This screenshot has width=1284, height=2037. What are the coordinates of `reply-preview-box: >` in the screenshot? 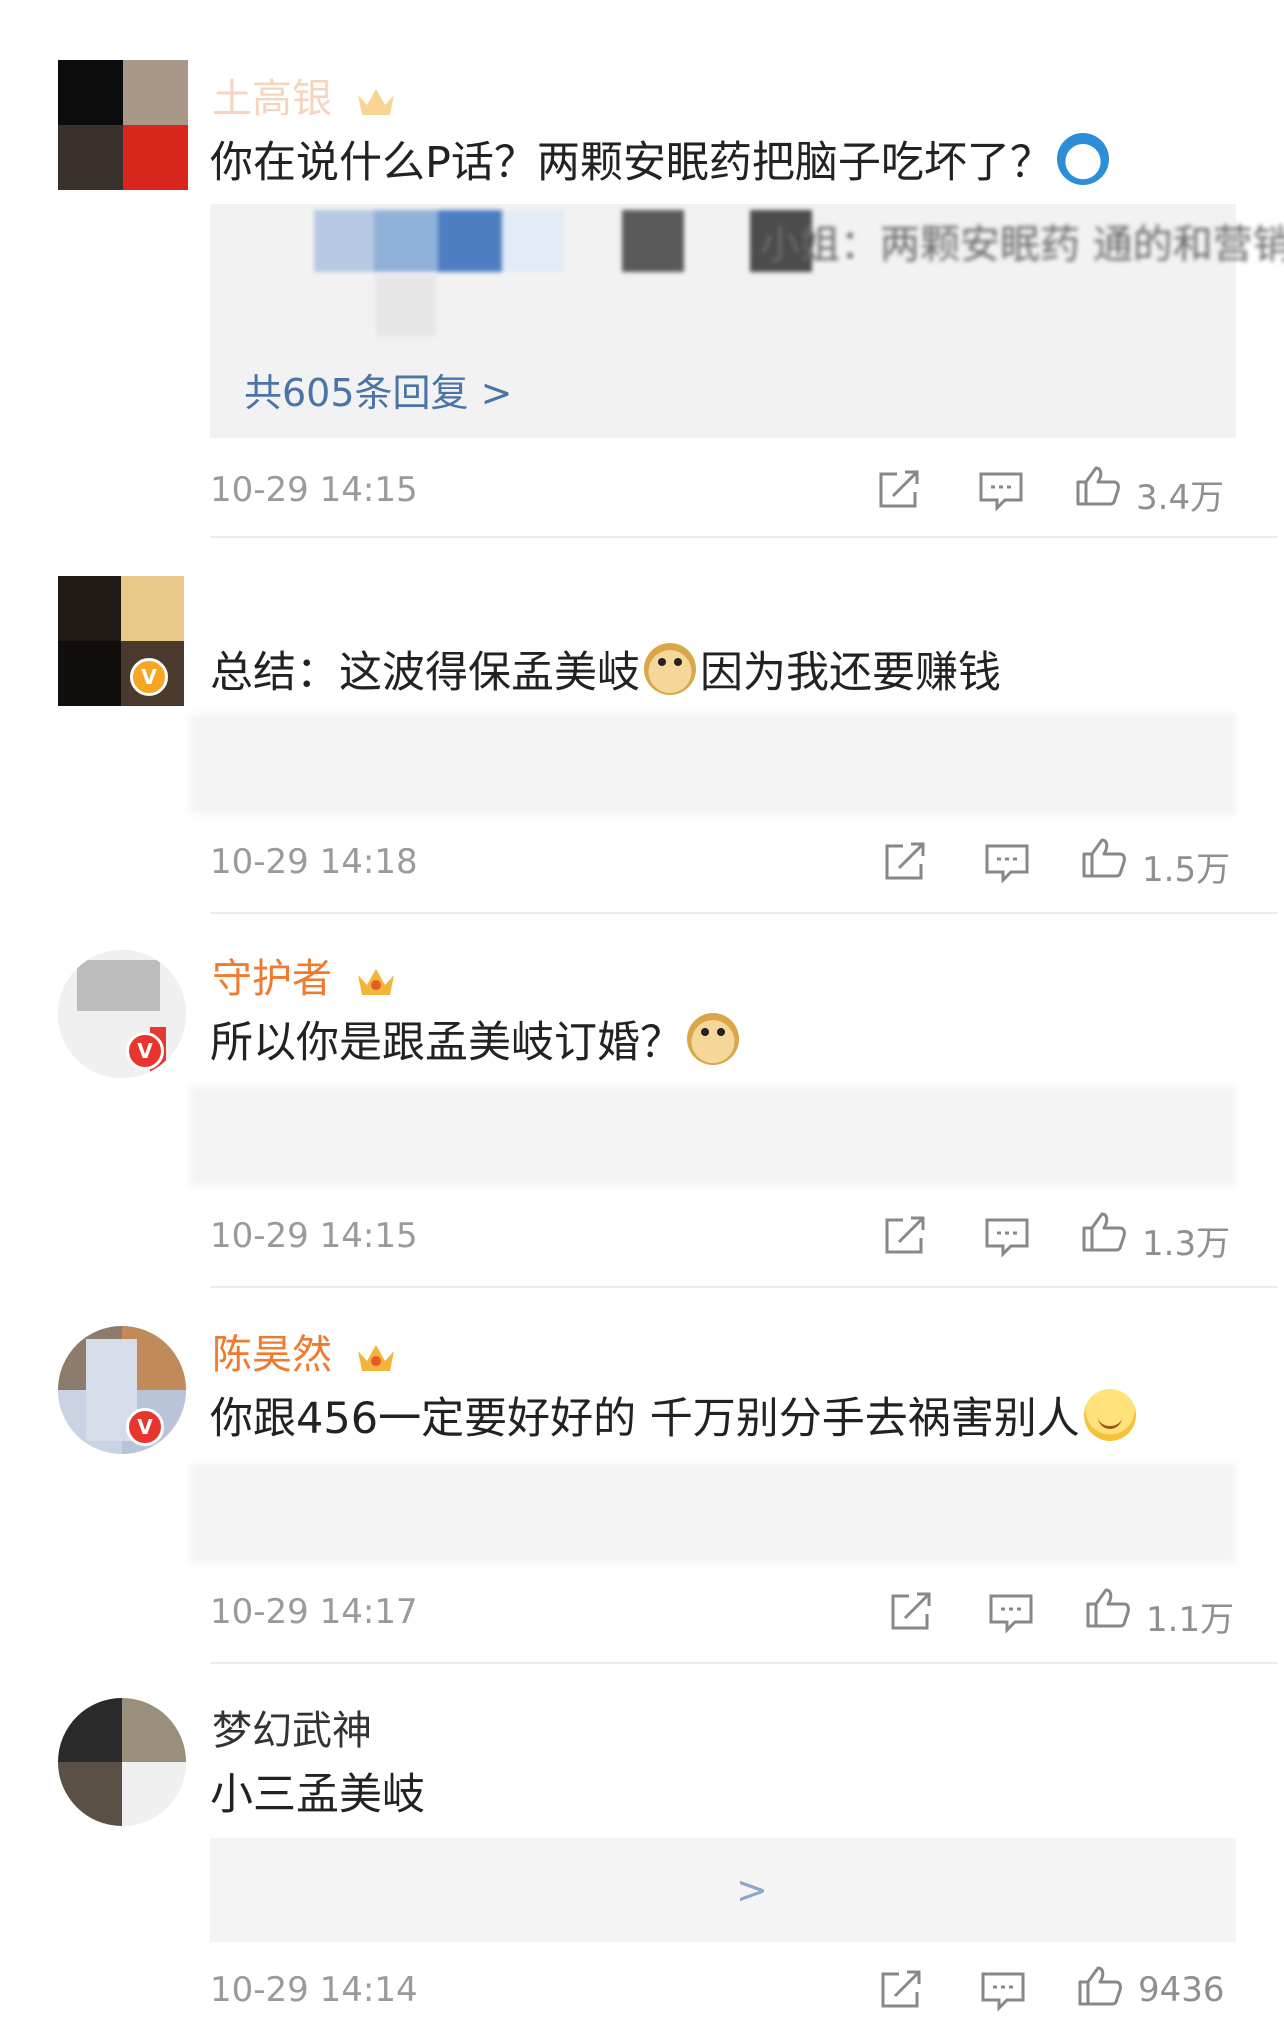 It's located at (723, 1890).